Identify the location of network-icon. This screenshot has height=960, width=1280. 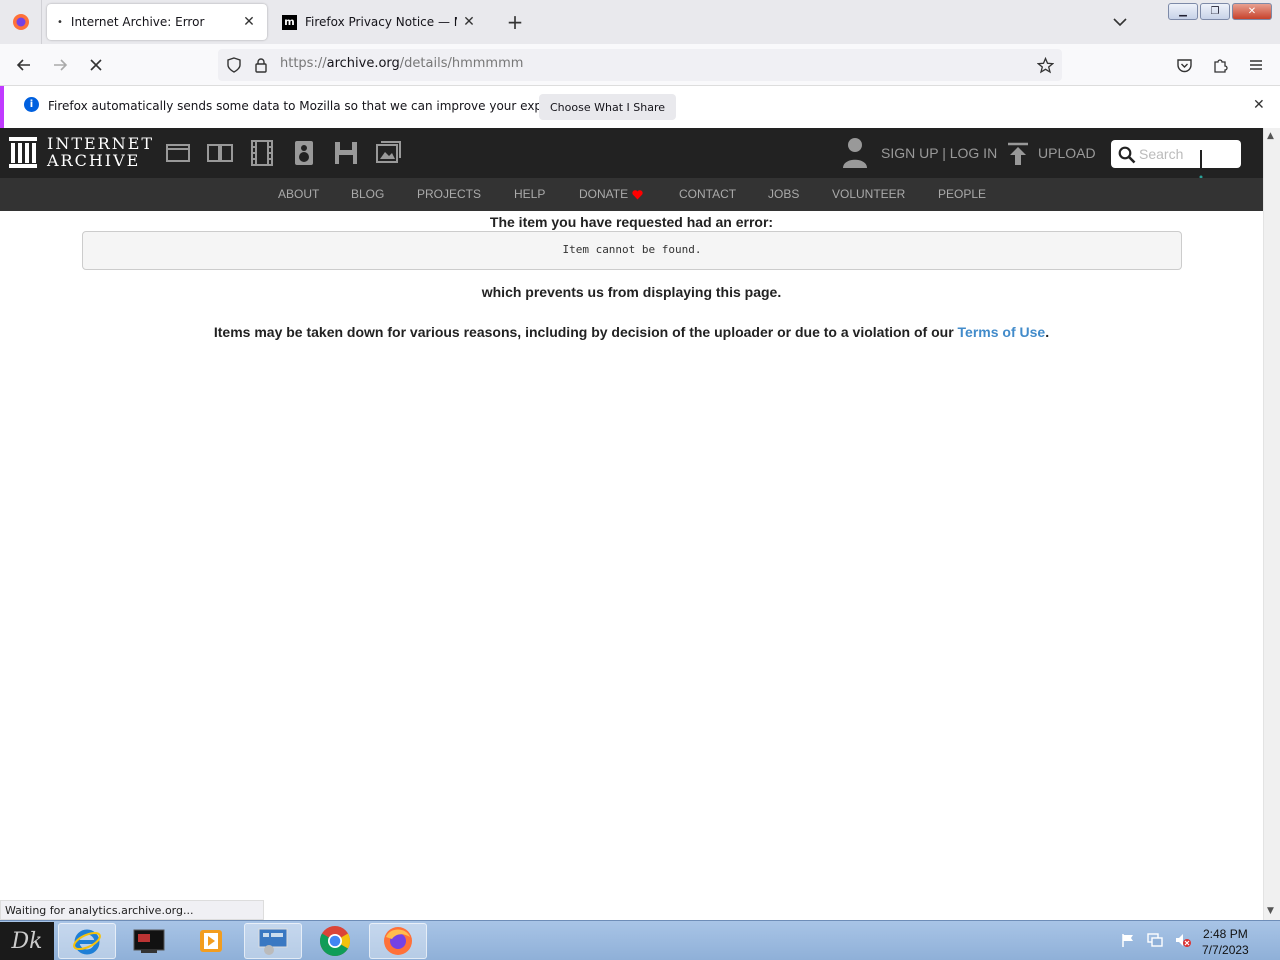
(1155, 940).